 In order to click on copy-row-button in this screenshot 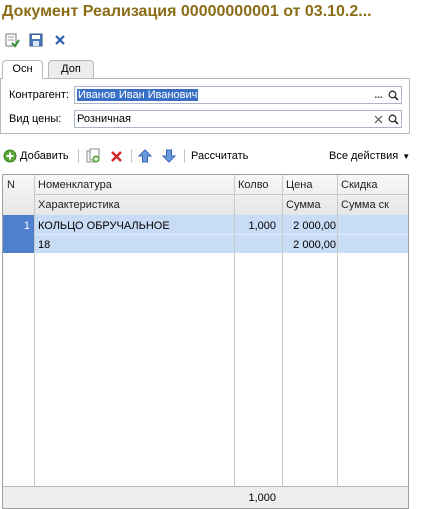, I will do `click(93, 156)`.